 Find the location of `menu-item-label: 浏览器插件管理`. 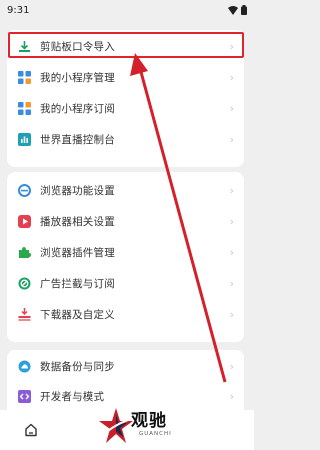

menu-item-label: 浏览器插件管理 is located at coordinates (77, 252).